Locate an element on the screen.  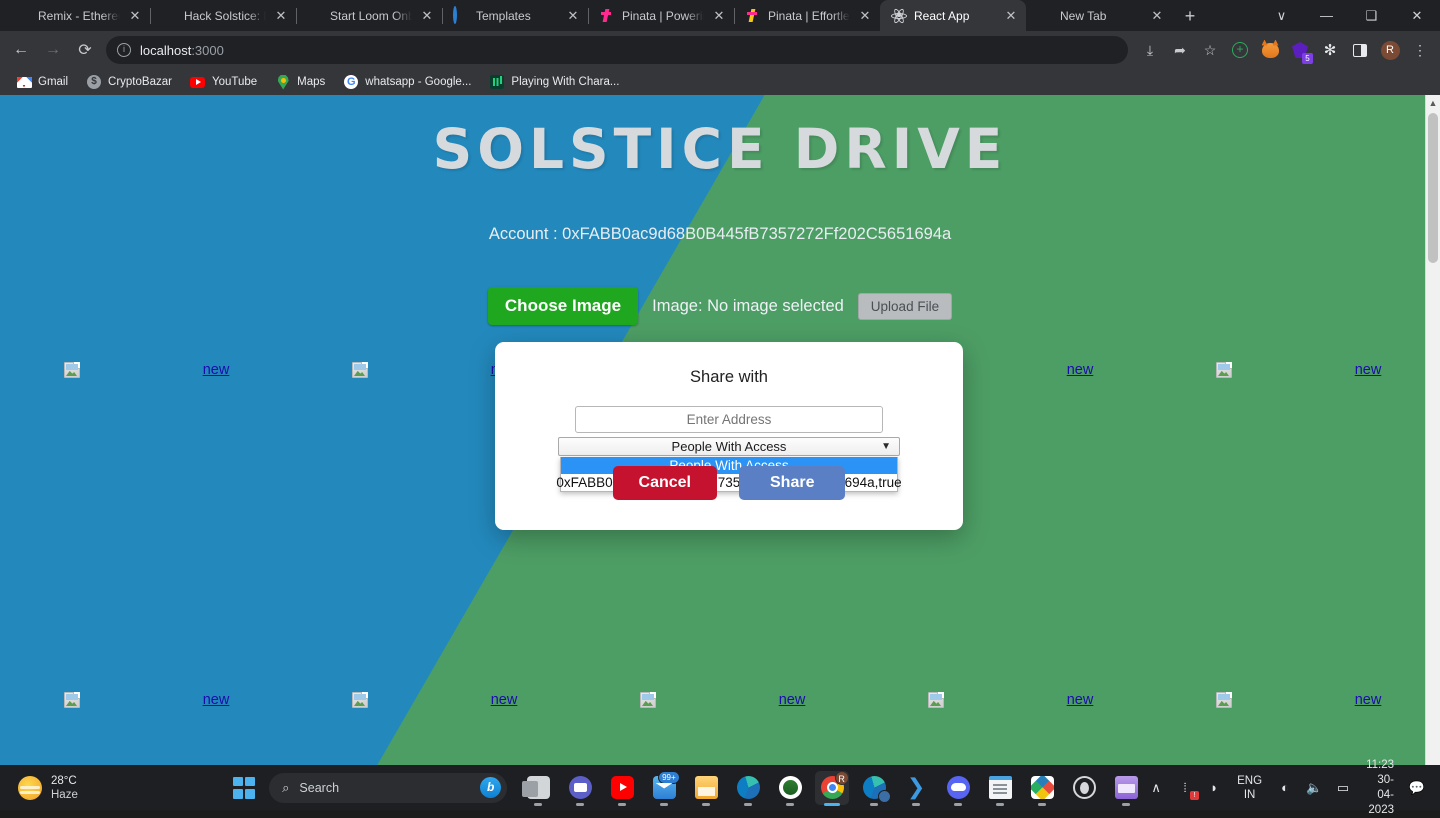
clock: 11:23 30-04-2023 is located at coordinates (1380, 788).